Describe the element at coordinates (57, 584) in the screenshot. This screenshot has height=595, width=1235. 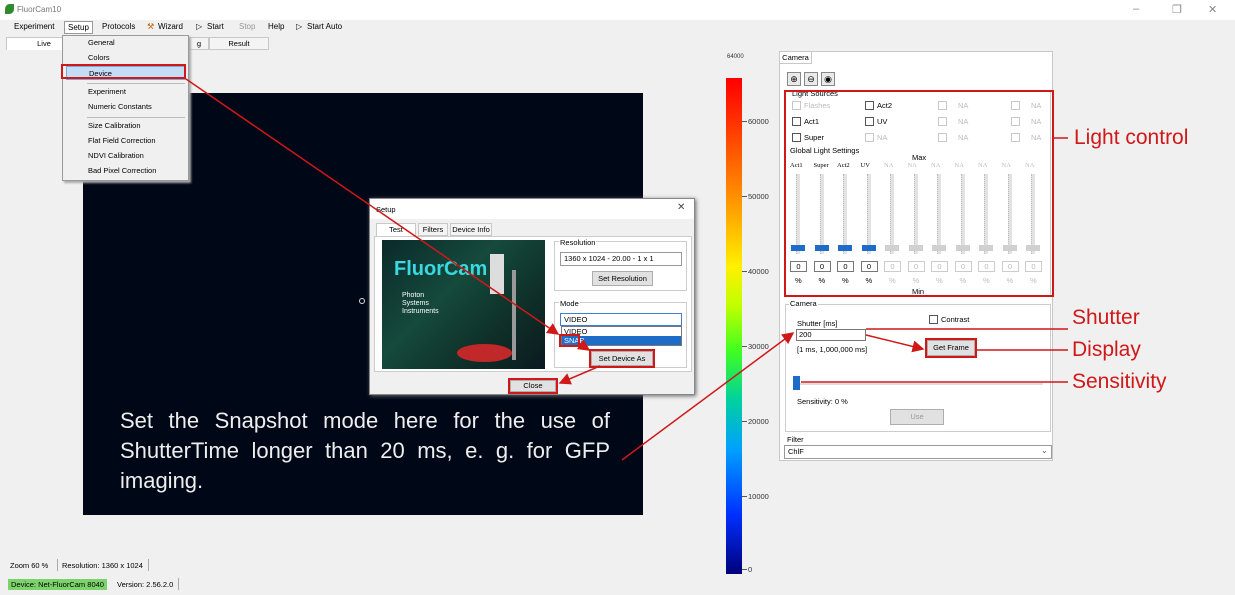
I see `device-status-badge: Device: Net-FluorCam 8040` at that location.